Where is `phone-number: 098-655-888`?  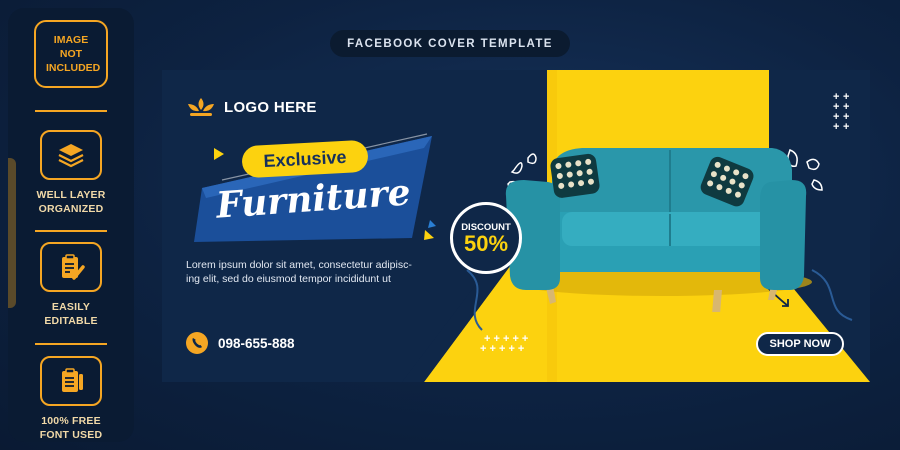
phone-number: 098-655-888 is located at coordinates (256, 343).